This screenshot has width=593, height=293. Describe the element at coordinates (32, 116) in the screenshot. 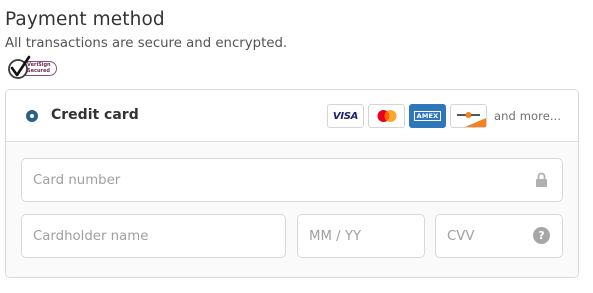

I see `credit-card-radio` at that location.